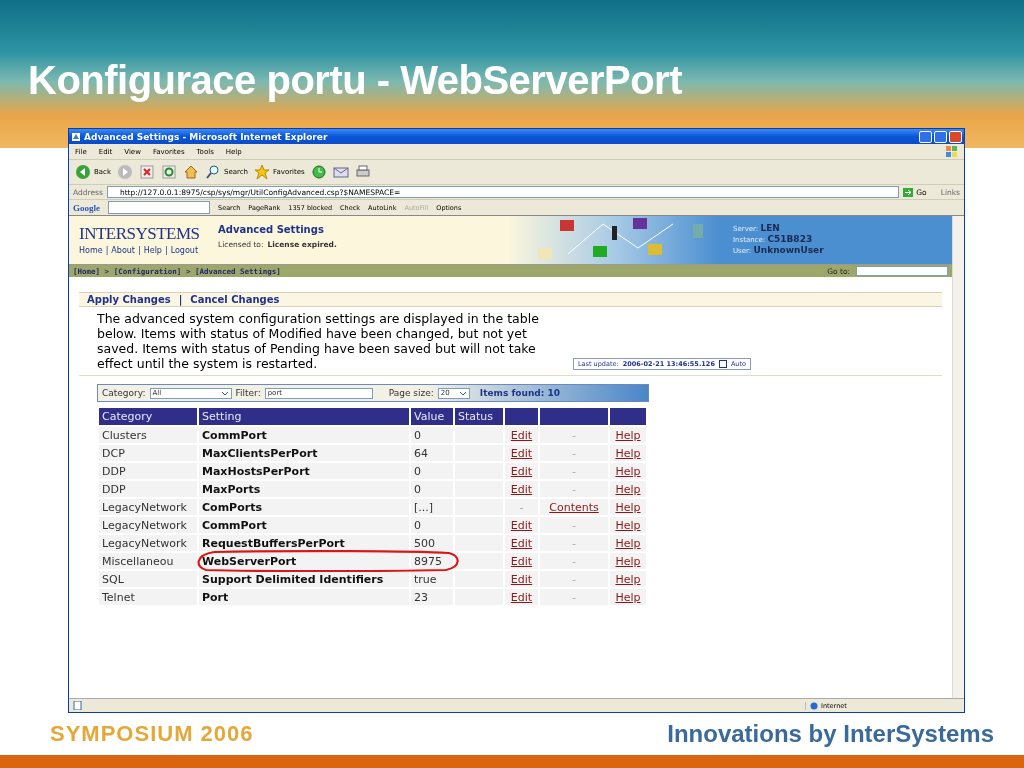  I want to click on clock-icon, so click(318, 172).